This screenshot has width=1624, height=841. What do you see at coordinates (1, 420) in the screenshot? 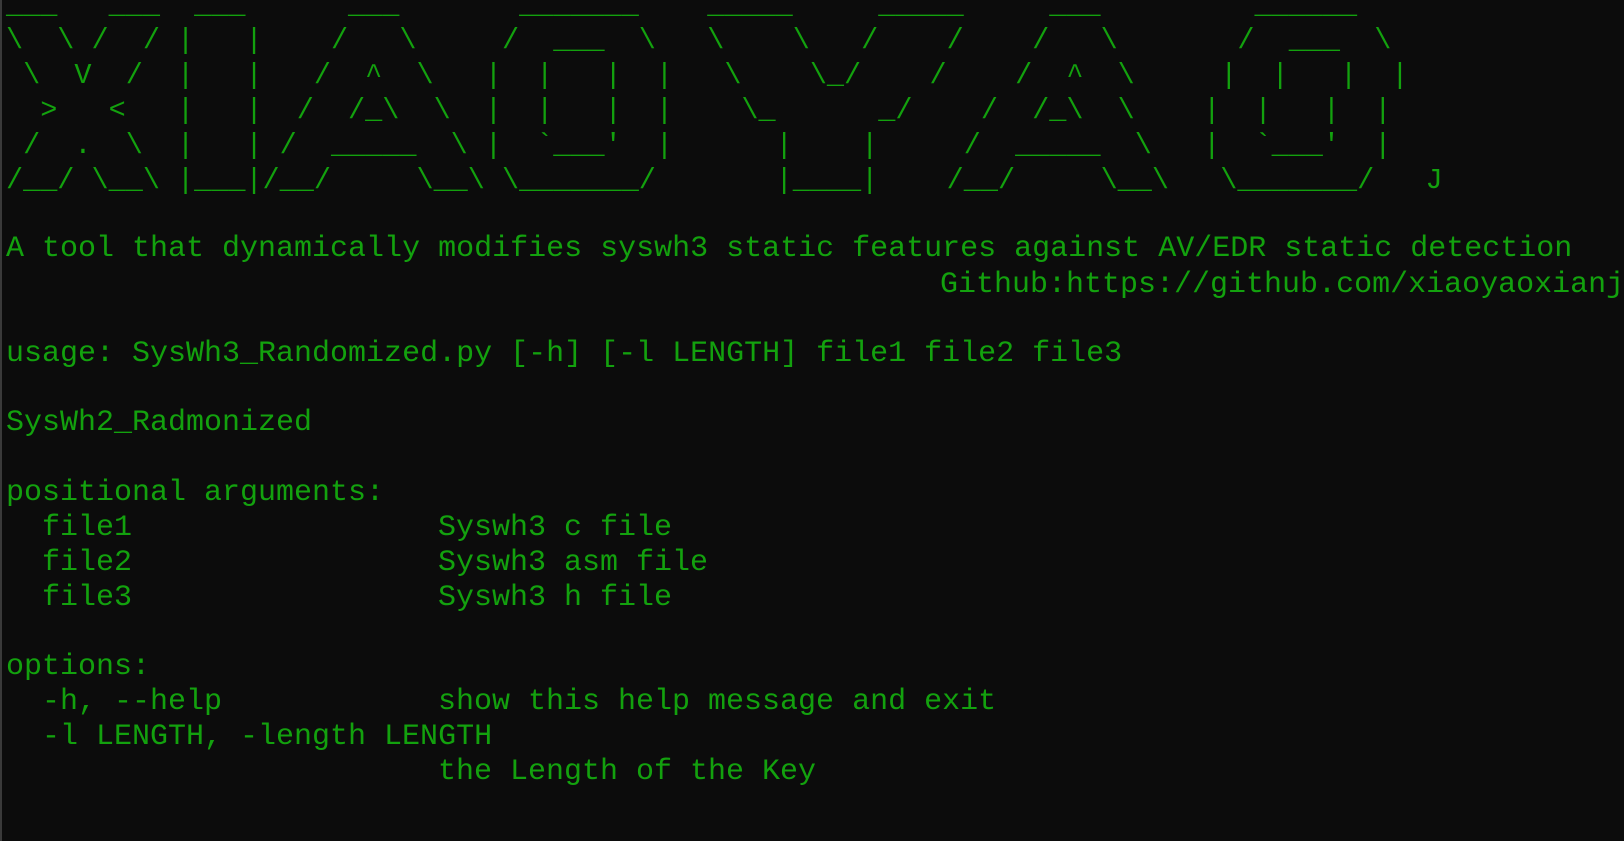
I see `window-left-border` at bounding box center [1, 420].